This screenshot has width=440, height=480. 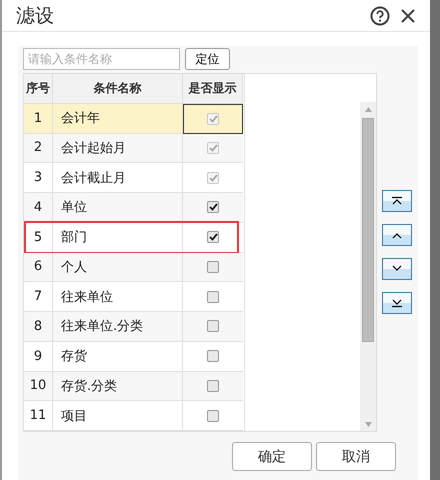 What do you see at coordinates (38, 208) in the screenshot?
I see `table-cell: 4` at bounding box center [38, 208].